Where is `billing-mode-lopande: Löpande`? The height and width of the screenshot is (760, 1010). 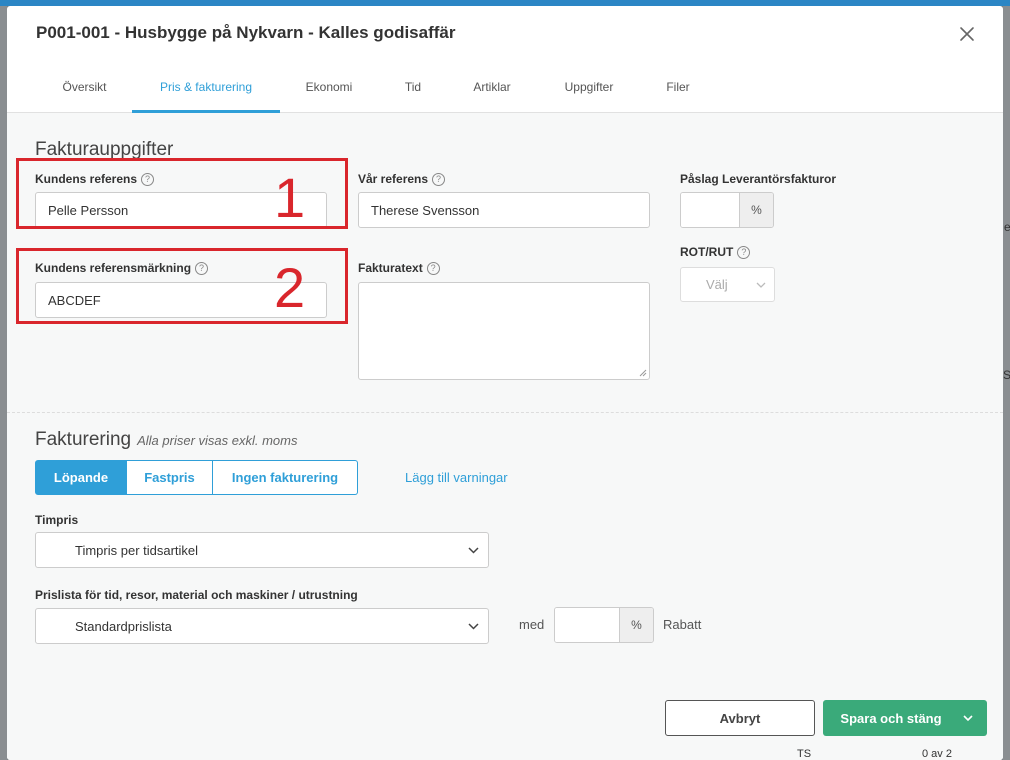 billing-mode-lopande: Löpande is located at coordinates (81, 477).